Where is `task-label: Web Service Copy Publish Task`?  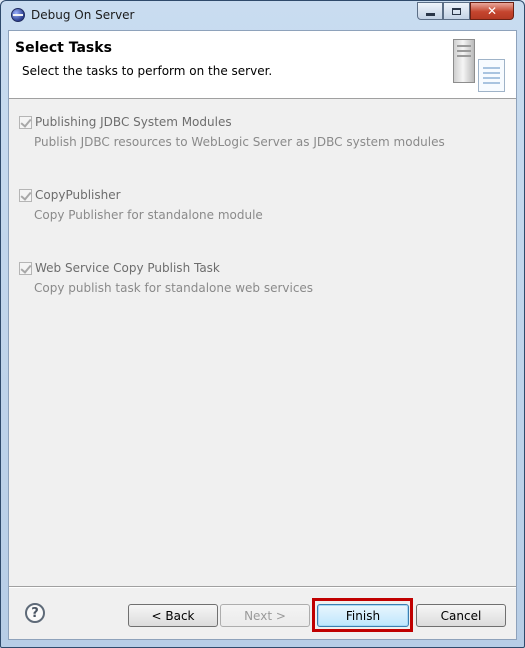 task-label: Web Service Copy Publish Task is located at coordinates (127, 268).